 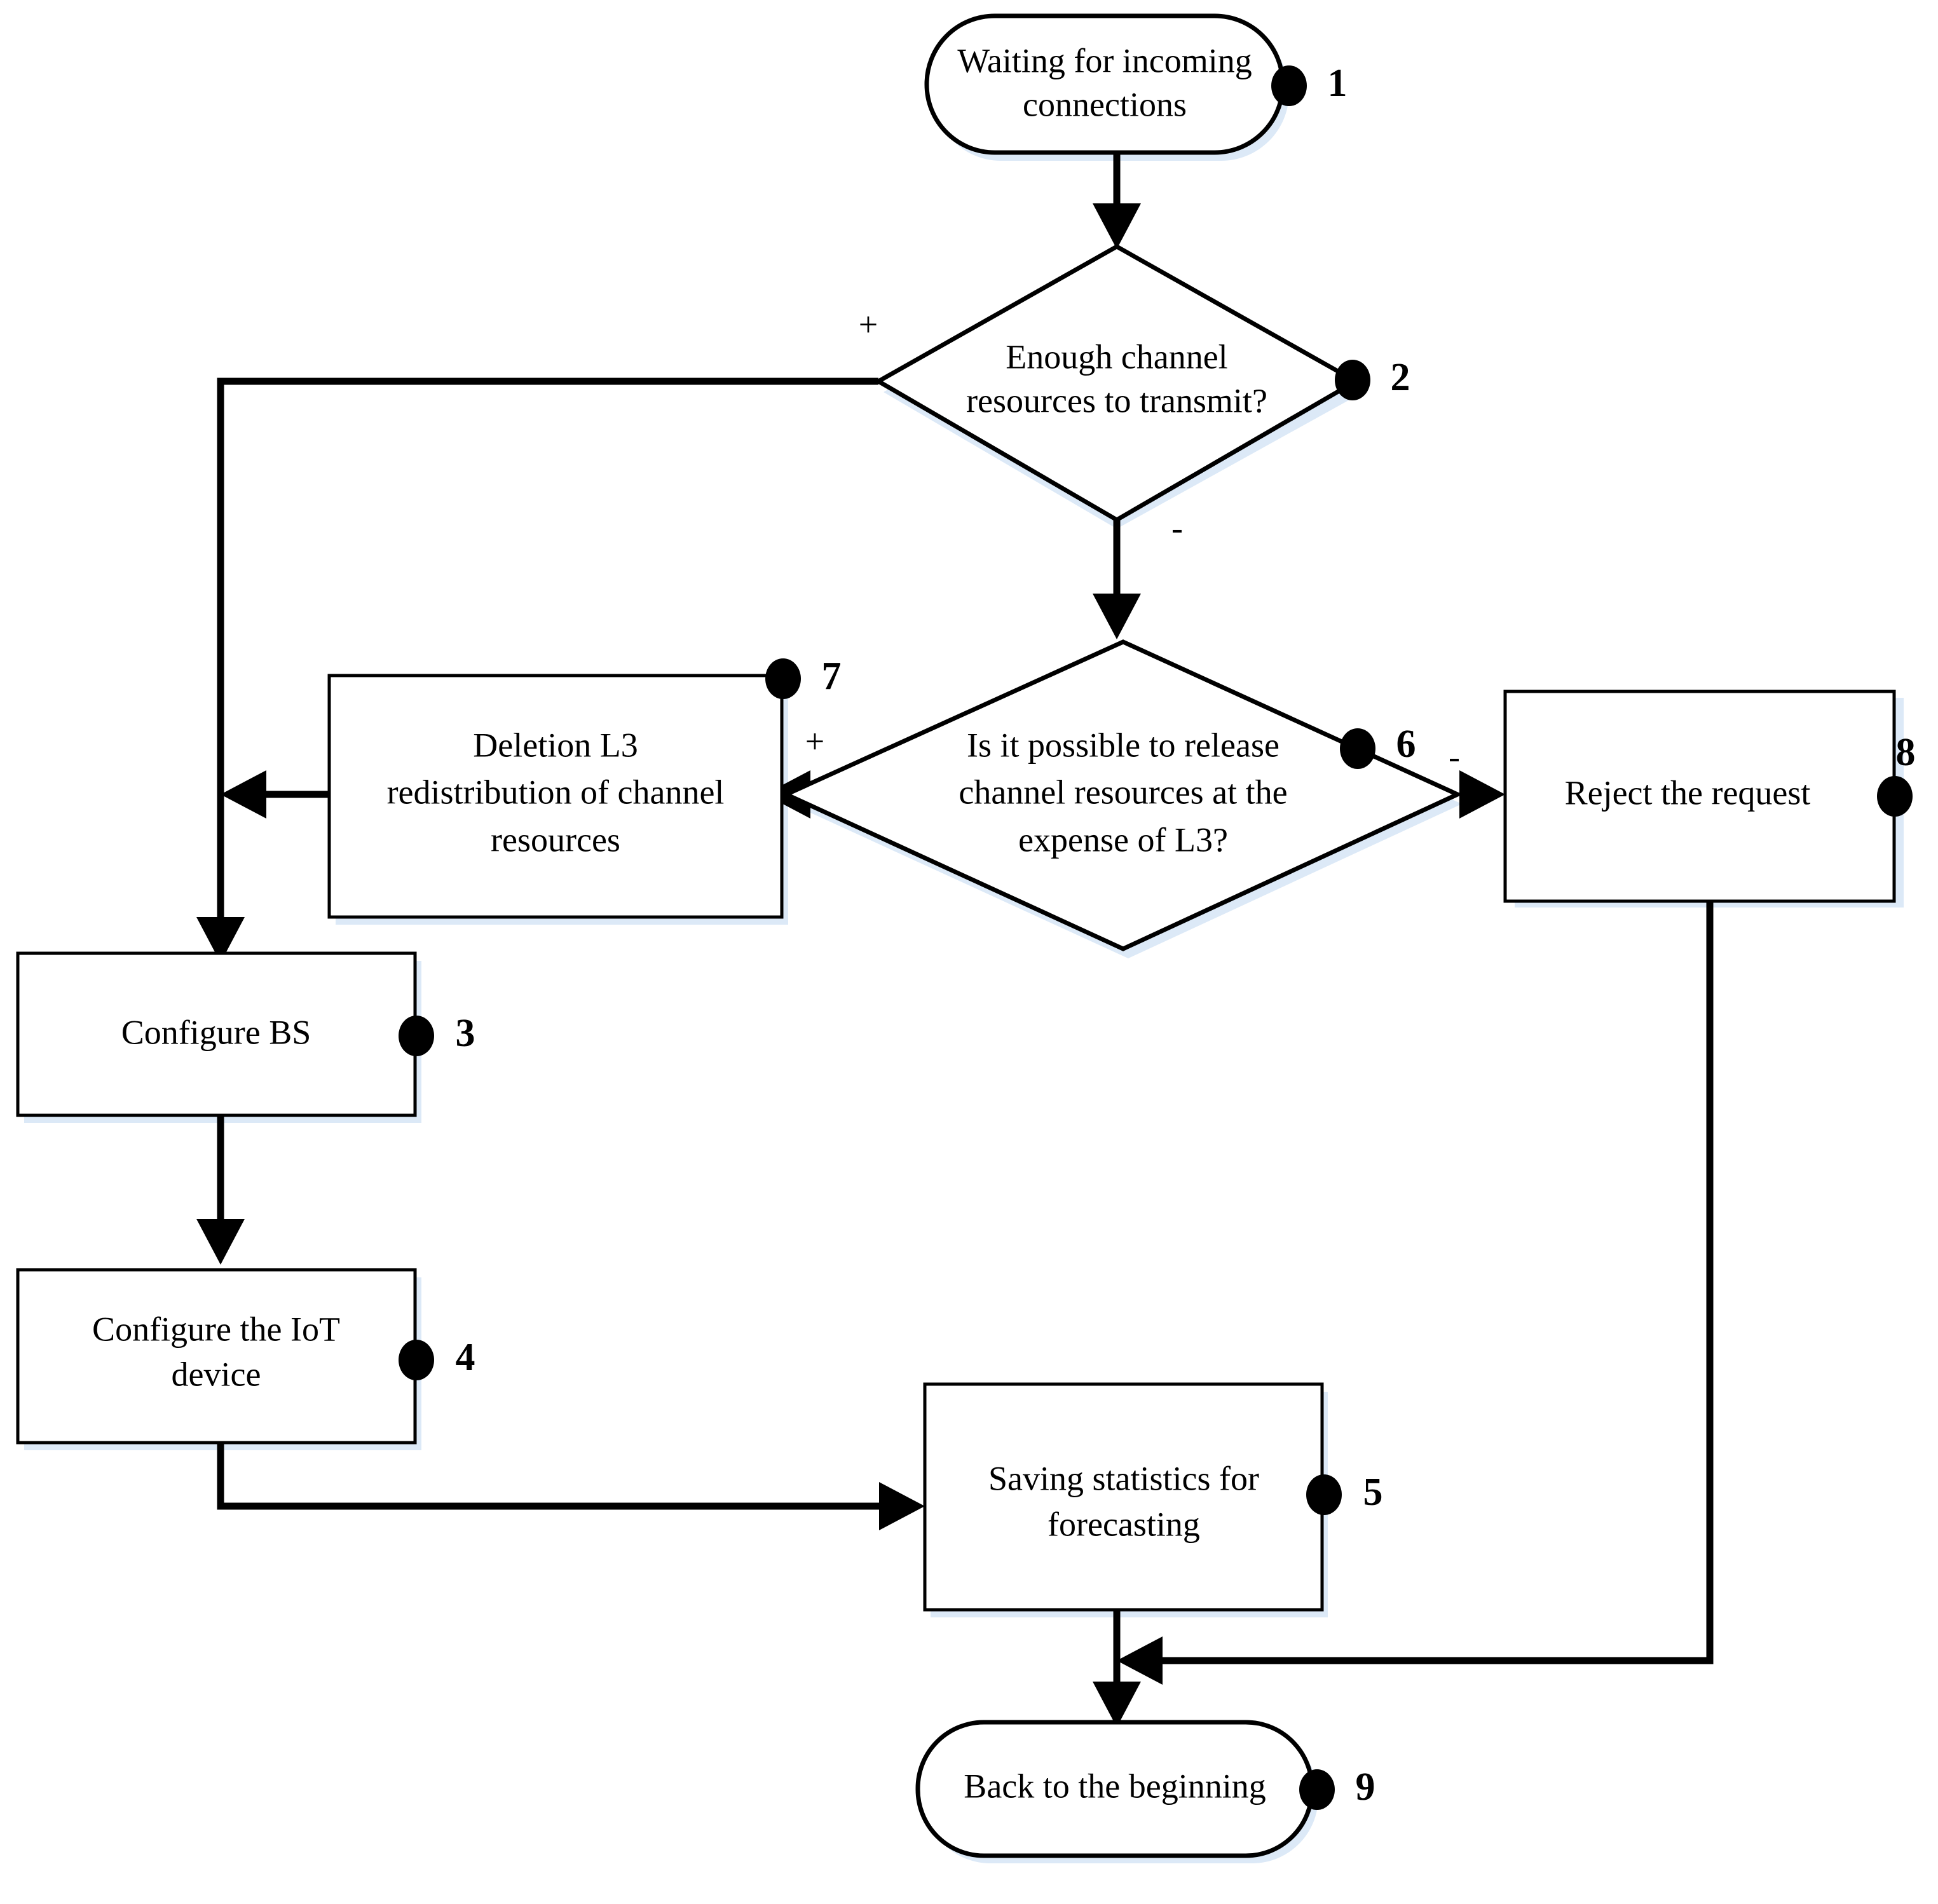 I want to click on node-7-label-line-3: resources, so click(x=555, y=839).